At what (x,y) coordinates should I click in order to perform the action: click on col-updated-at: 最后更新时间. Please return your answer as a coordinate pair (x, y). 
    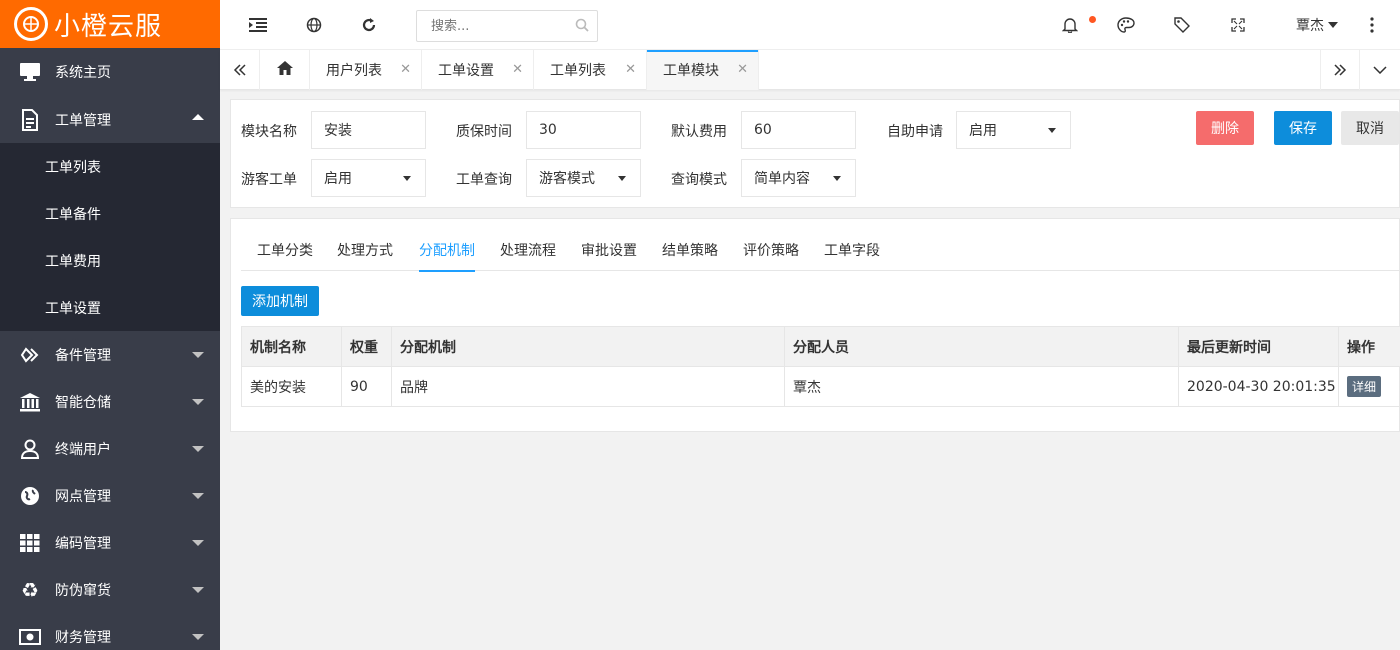
    Looking at the image, I should click on (1258, 346).